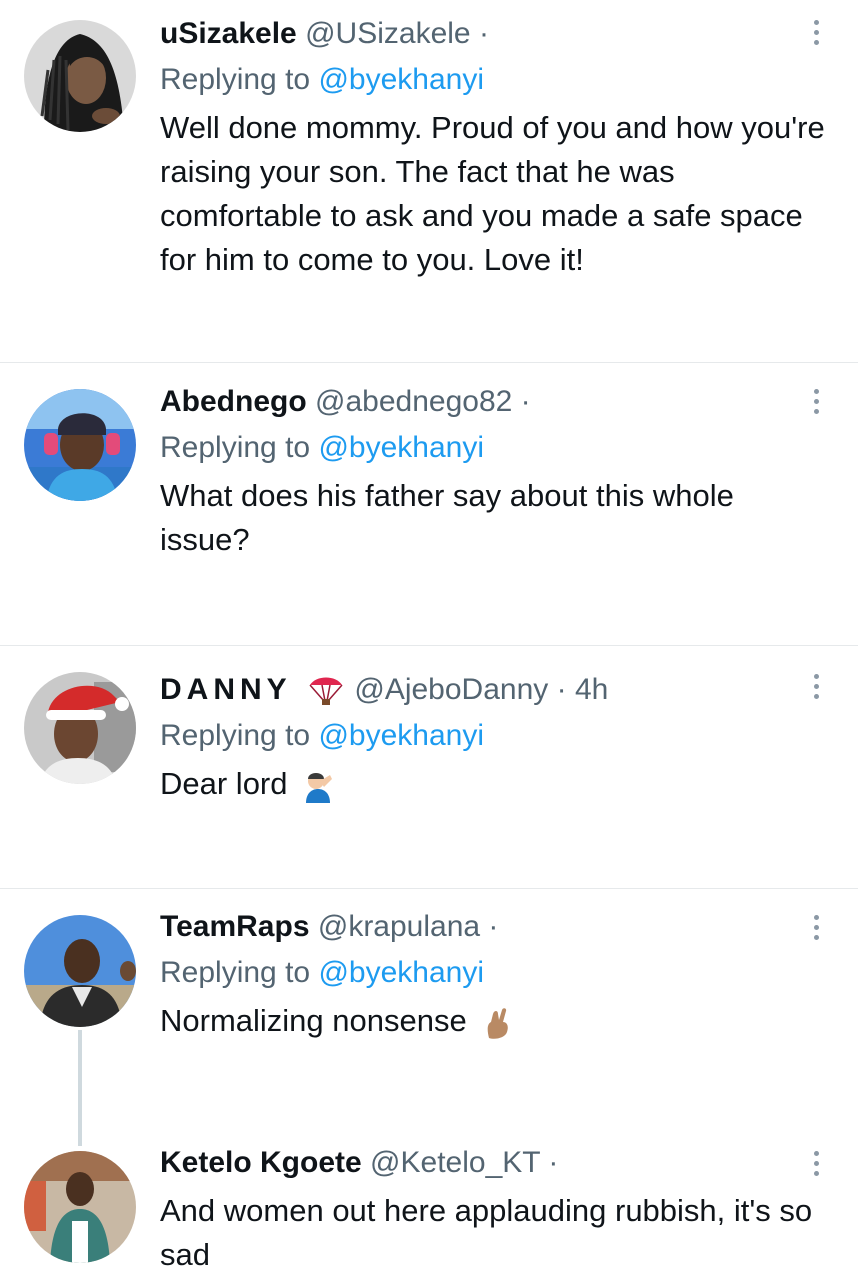 This screenshot has height=1280, width=858. I want to click on user-handle: @abednego82, so click(413, 401).